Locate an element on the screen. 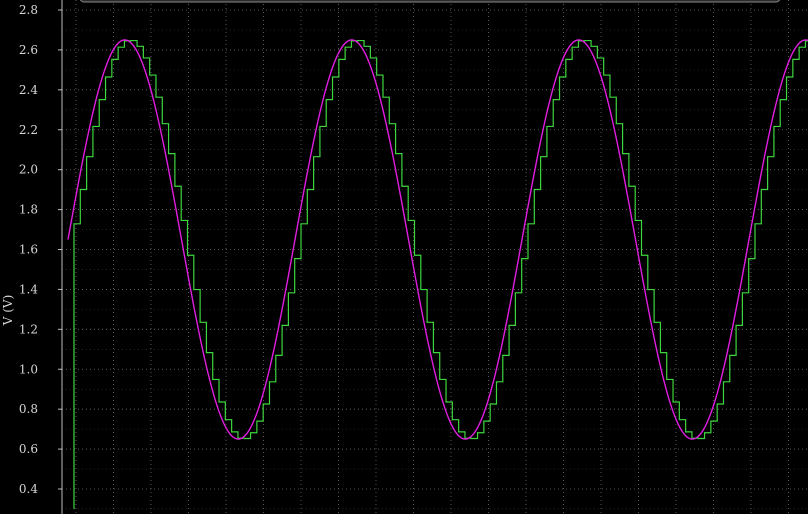 The height and width of the screenshot is (514, 808). y-axis-title: V (V) is located at coordinates (8, 311).